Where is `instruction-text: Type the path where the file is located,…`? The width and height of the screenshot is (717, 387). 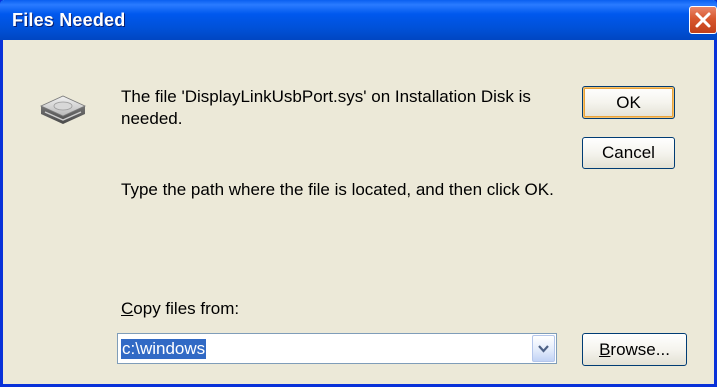
instruction-text: Type the path where the file is located,… is located at coordinates (337, 189).